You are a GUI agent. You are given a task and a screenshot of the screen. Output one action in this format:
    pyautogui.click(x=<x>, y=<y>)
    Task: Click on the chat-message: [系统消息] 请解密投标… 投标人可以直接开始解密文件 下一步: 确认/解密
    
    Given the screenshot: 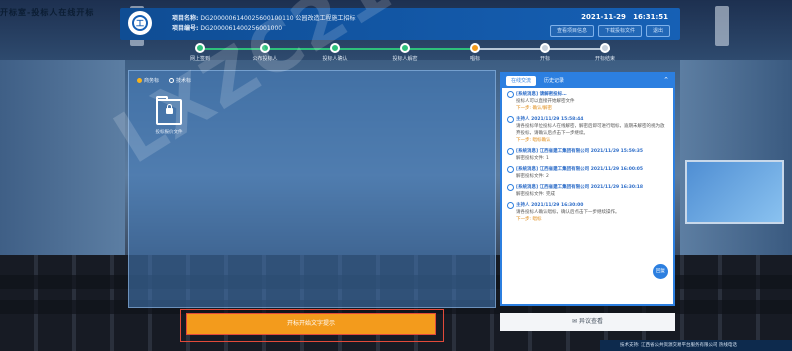 What is the action you would take?
    pyautogui.click(x=587, y=101)
    